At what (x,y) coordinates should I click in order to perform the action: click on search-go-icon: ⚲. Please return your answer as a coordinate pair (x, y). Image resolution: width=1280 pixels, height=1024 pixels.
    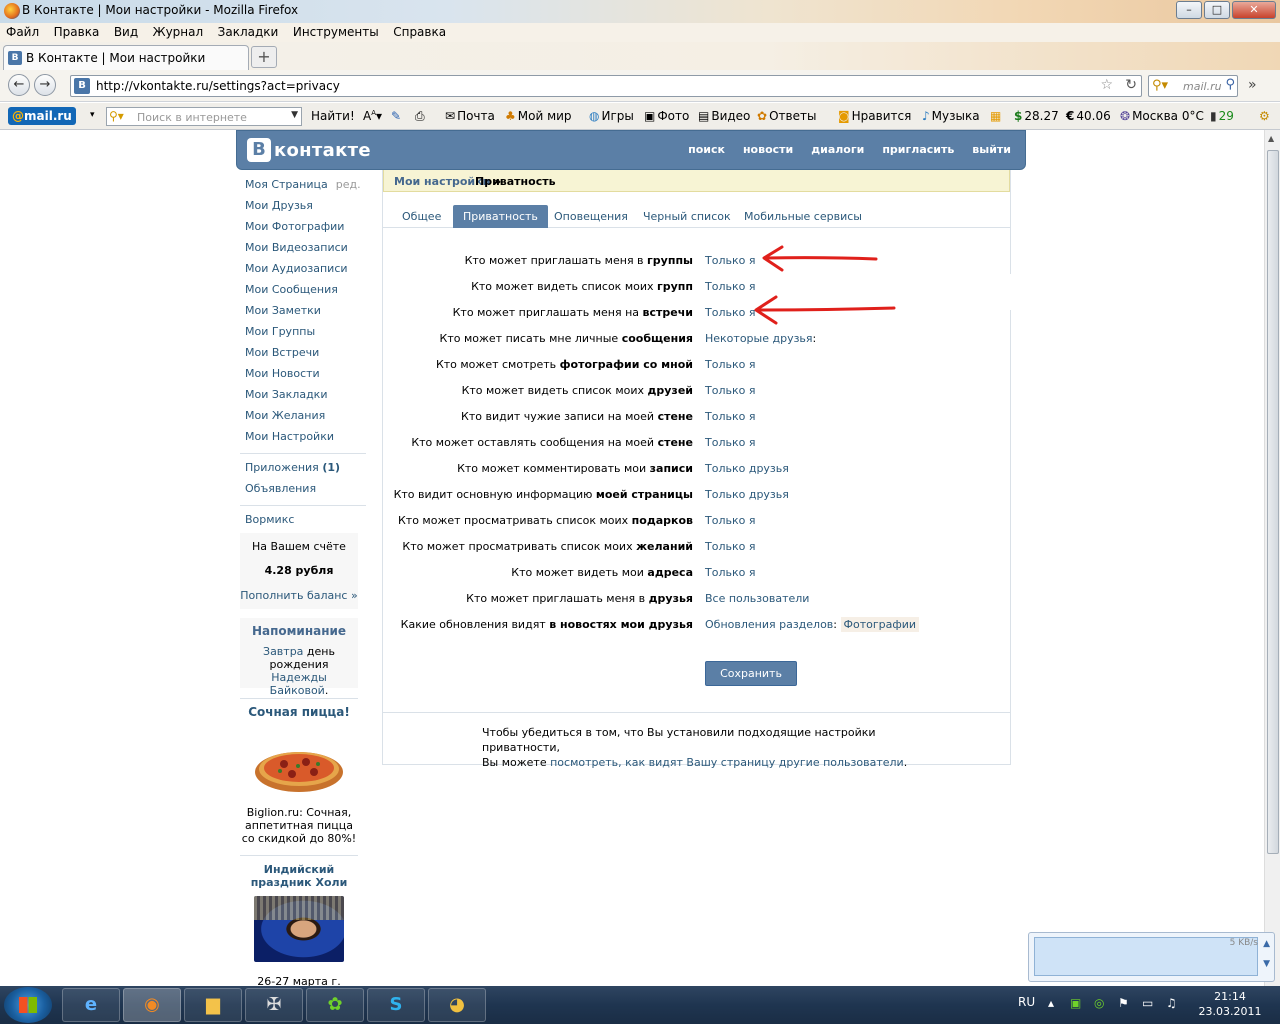
    Looking at the image, I should click on (1230, 84).